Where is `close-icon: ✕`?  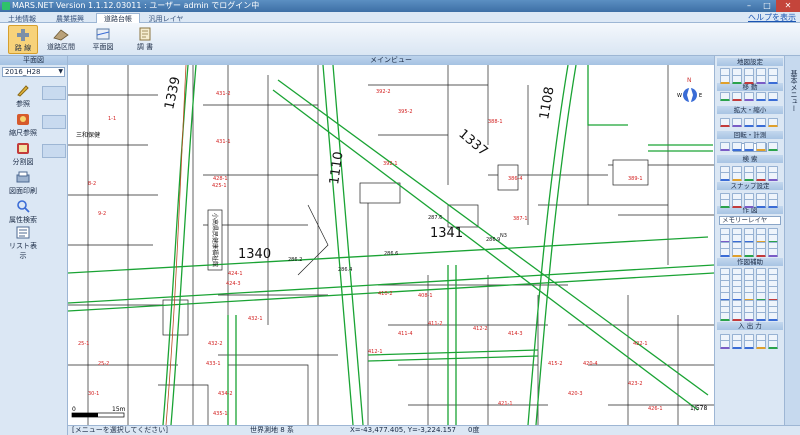
close-icon: ✕ is located at coordinates (788, 6).